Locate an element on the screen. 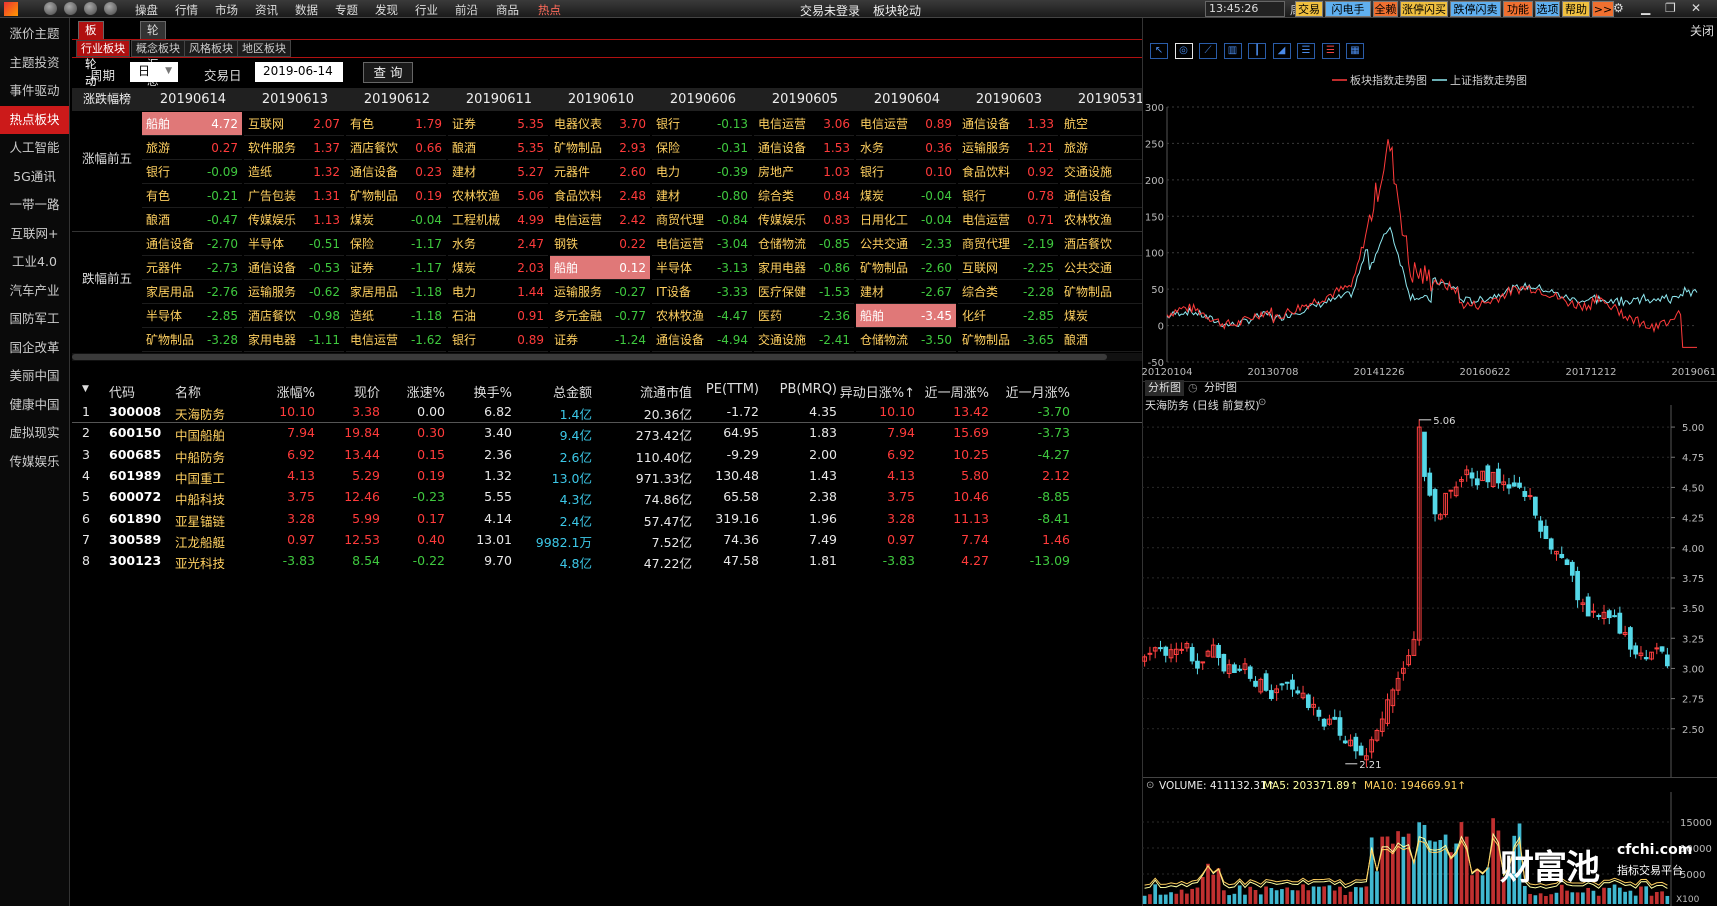  sector-cell: 公共交通 is located at coordinates (1101, 268).